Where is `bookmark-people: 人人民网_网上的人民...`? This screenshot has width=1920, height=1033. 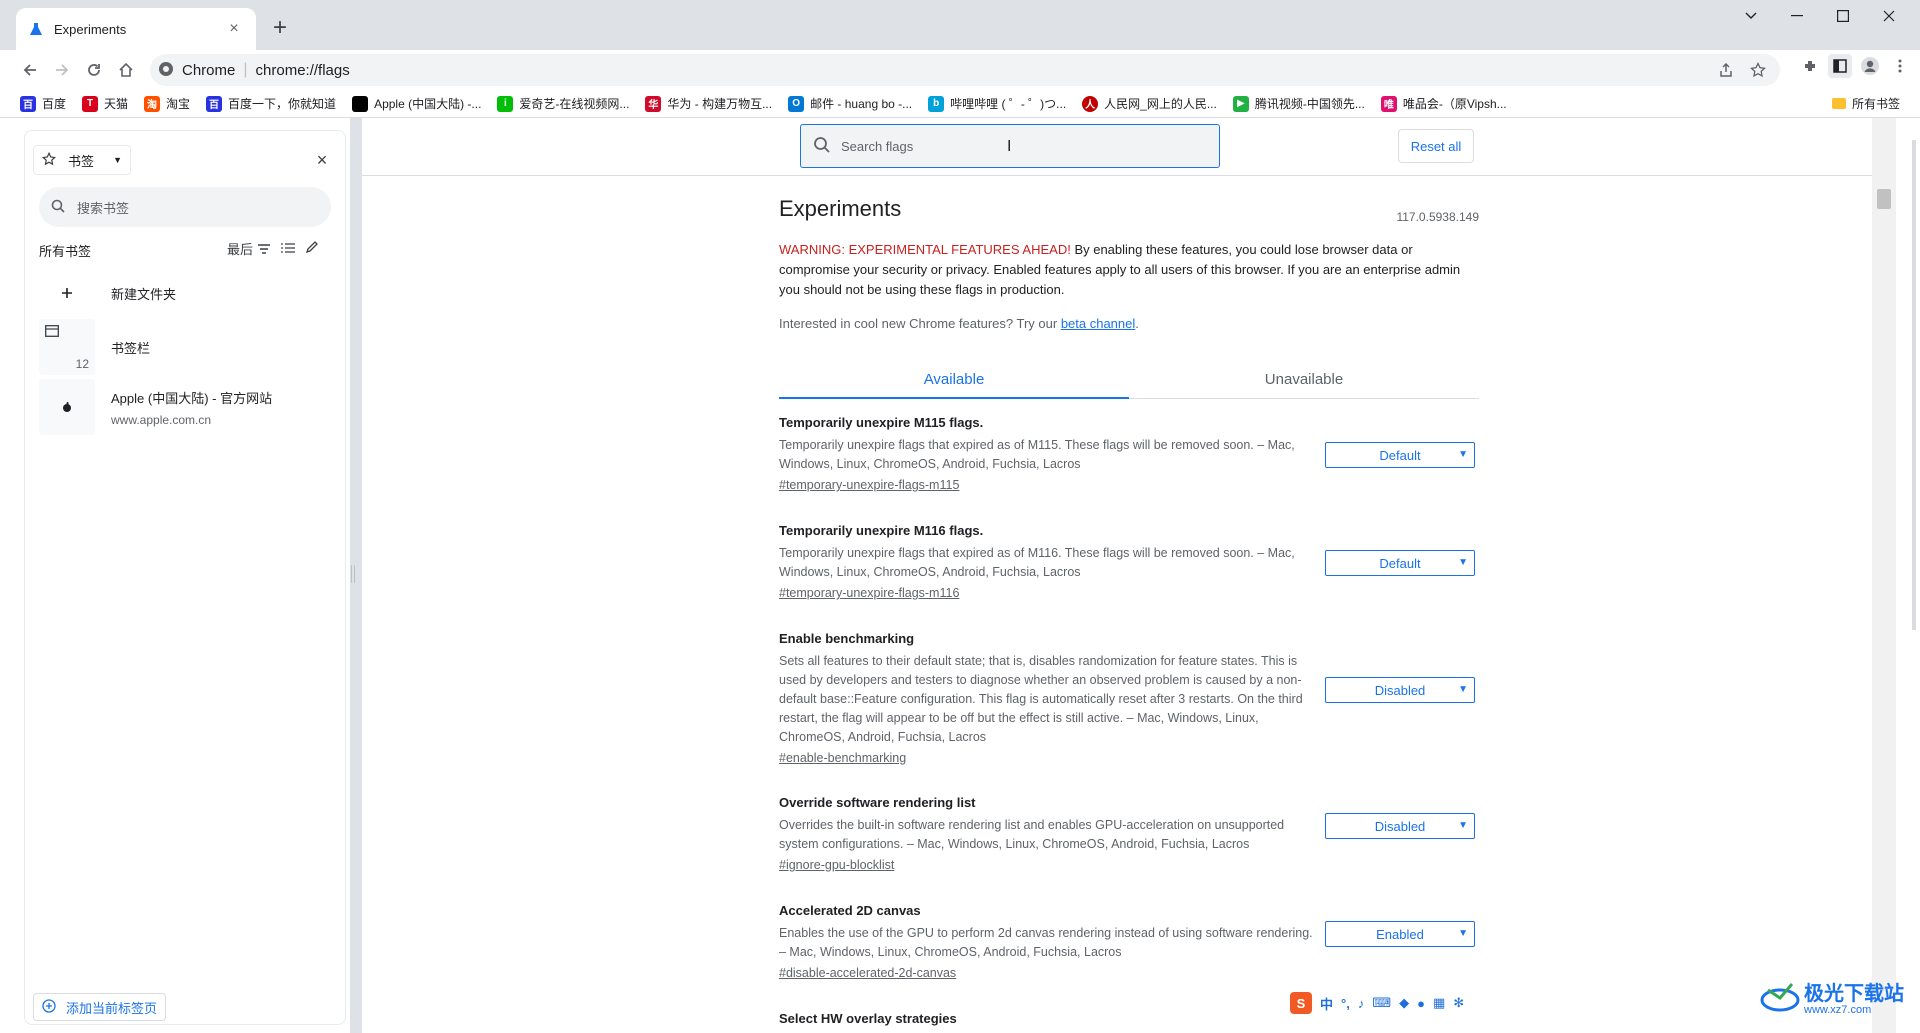
bookmark-people: 人人民网_网上的人民... is located at coordinates (1149, 103).